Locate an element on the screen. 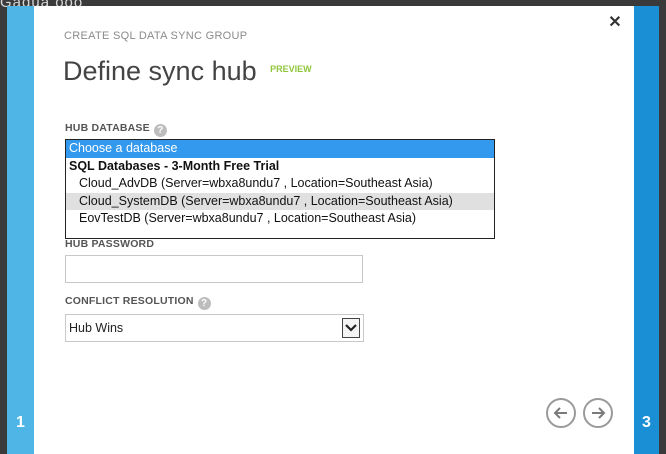  conflict-resolution-value: Hub Wins is located at coordinates (96, 328).